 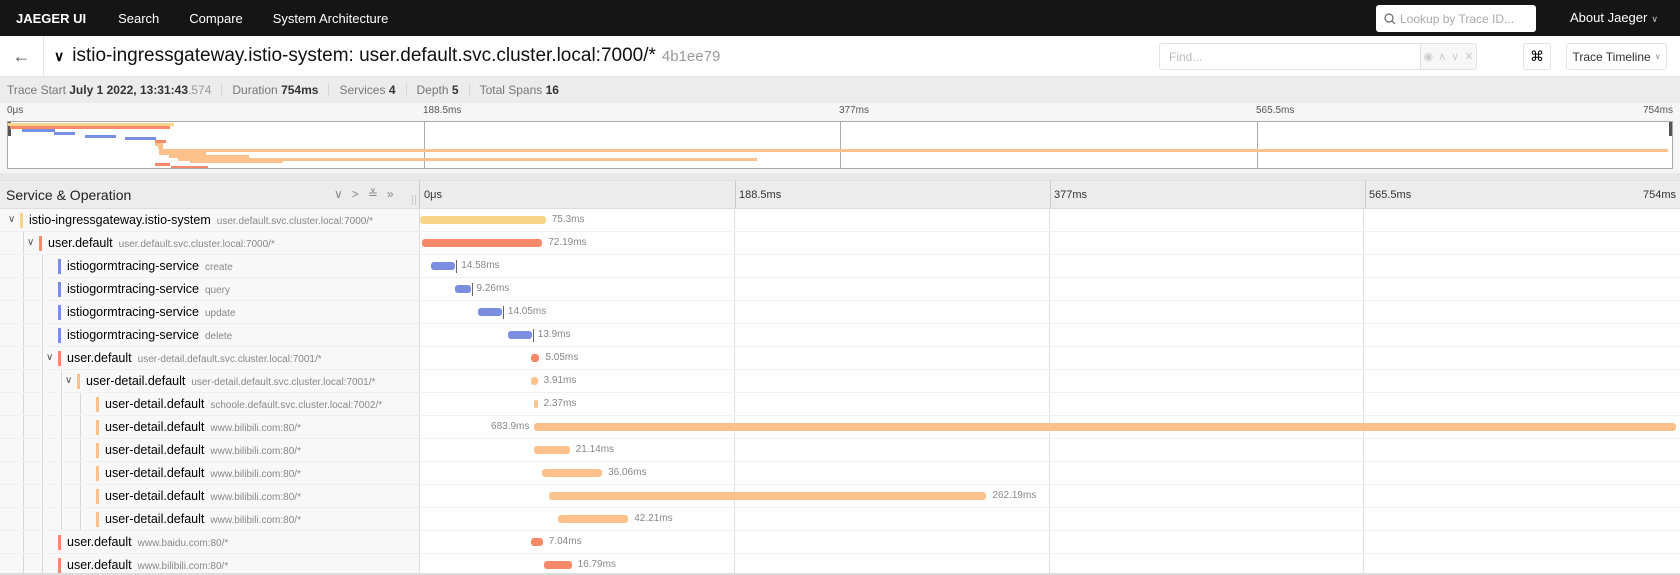 I want to click on span-timeline-cell: 5.05ms, so click(x=1050, y=358).